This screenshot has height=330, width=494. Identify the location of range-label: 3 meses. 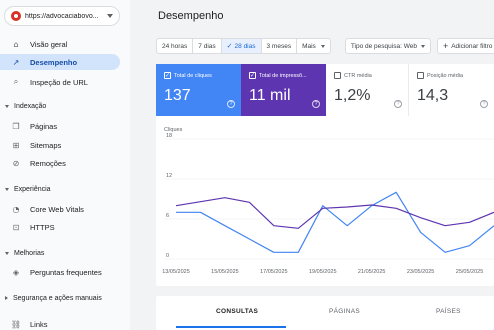
(279, 46).